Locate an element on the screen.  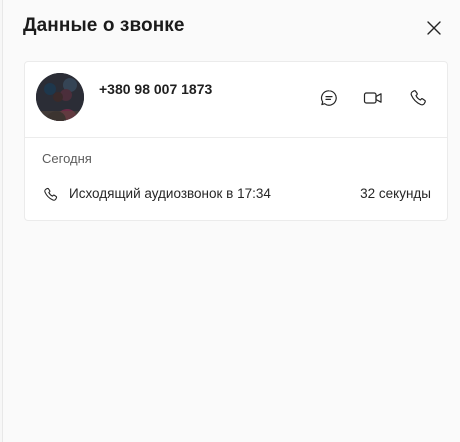
avatar-photo is located at coordinates (60, 97).